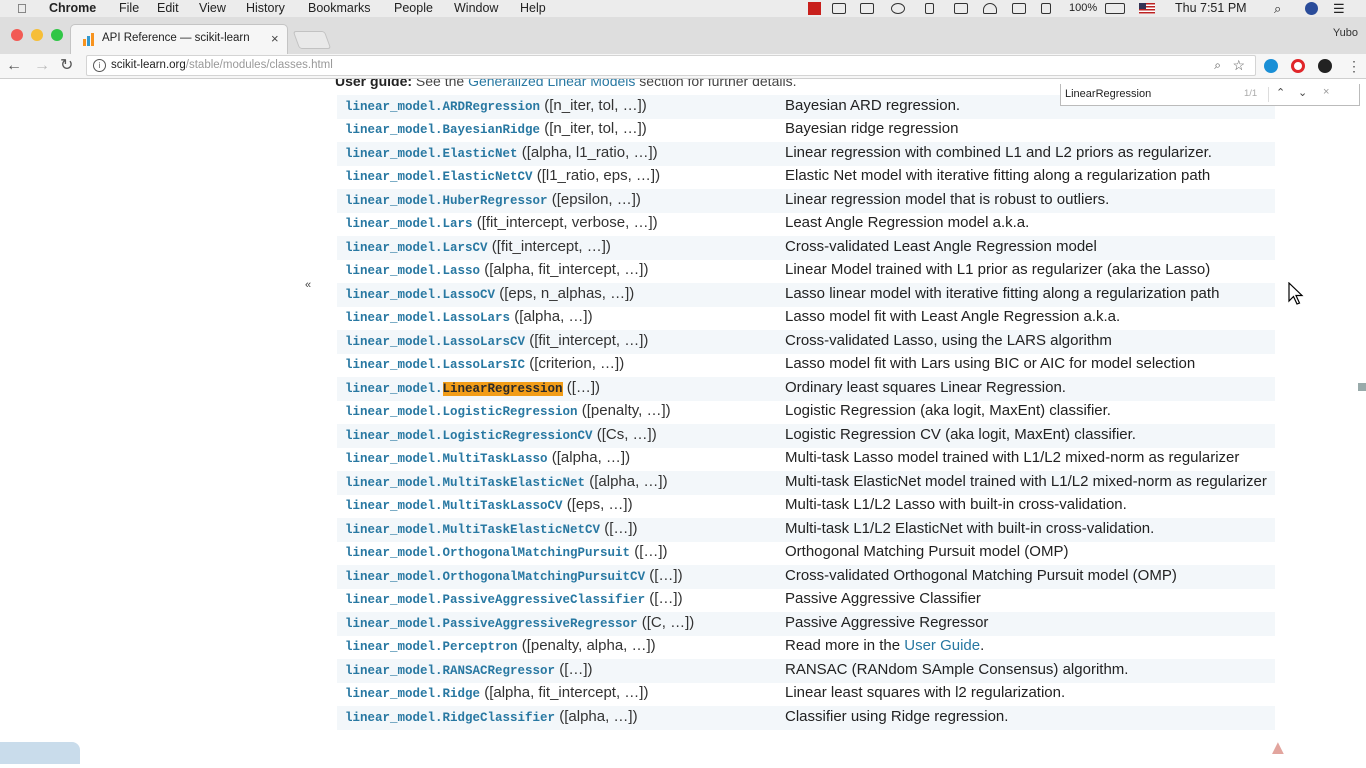  Describe the element at coordinates (431, 154) in the screenshot. I see `class-link: linear_model.ElasticNet` at that location.